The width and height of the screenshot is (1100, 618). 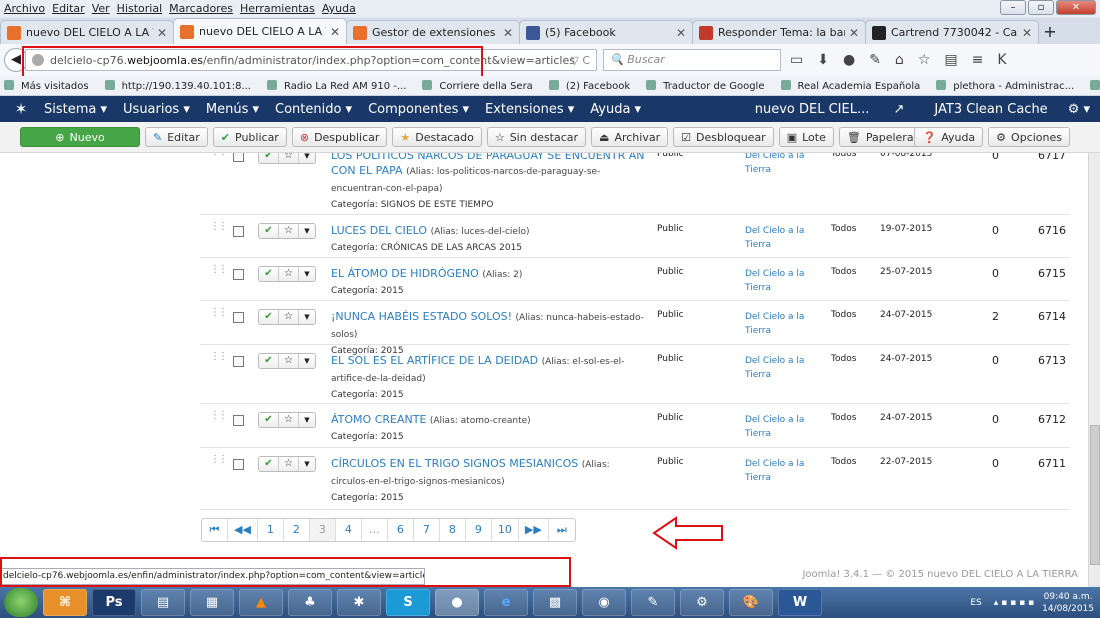 What do you see at coordinates (232, 109) in the screenshot?
I see `nav-menus: Menús ▾` at bounding box center [232, 109].